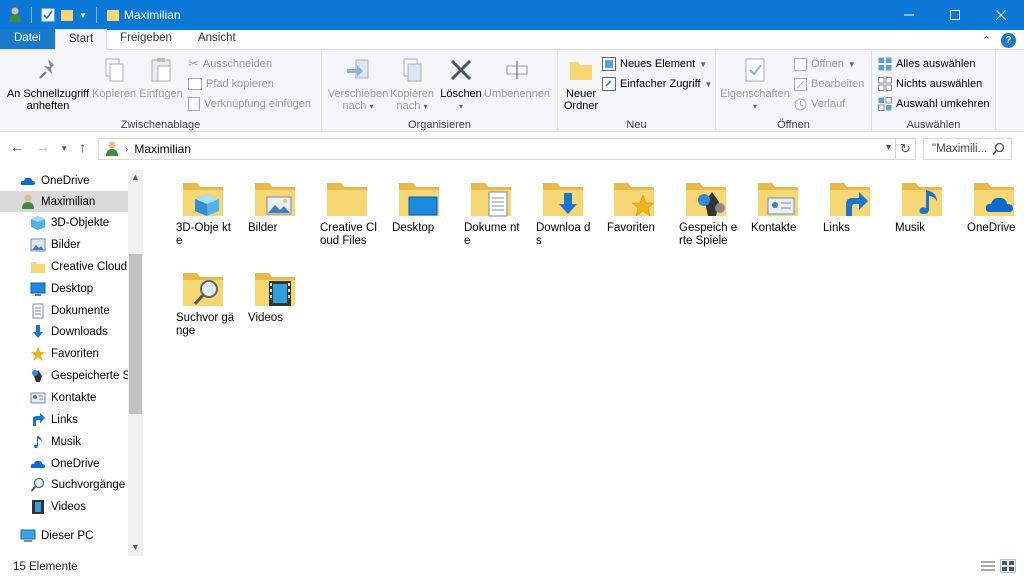  What do you see at coordinates (126, 149) in the screenshot?
I see `breadcrumb-chevron-icon: ›` at bounding box center [126, 149].